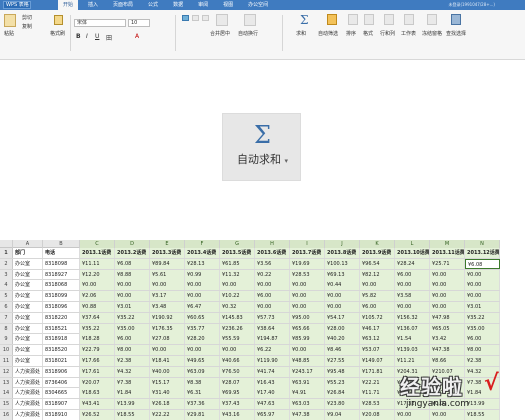 The image size is (525, 420). Describe the element at coordinates (342, 253) in the screenshot. I see `table-cell: 2013.8话费` at that location.